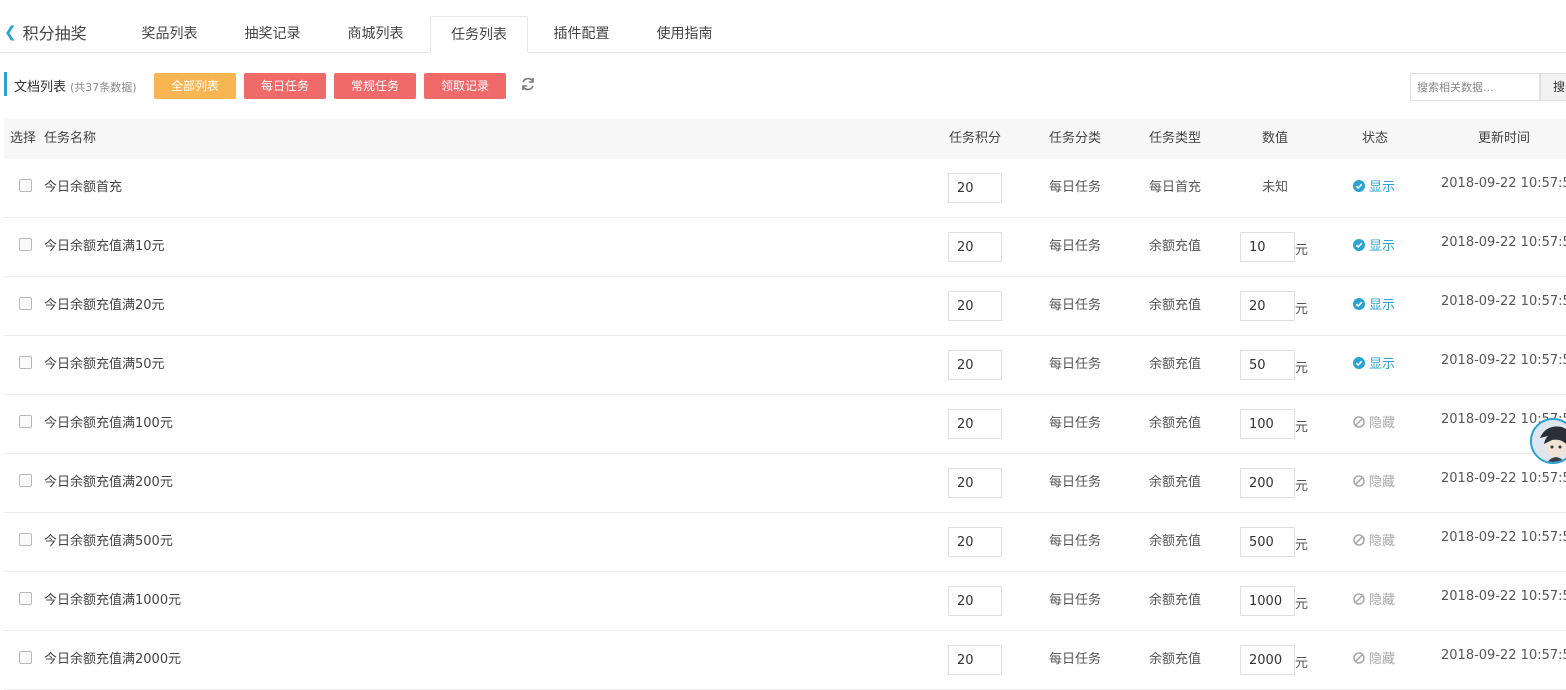 The width and height of the screenshot is (1566, 690). What do you see at coordinates (1553, 87) in the screenshot?
I see `search-button: 搜` at bounding box center [1553, 87].